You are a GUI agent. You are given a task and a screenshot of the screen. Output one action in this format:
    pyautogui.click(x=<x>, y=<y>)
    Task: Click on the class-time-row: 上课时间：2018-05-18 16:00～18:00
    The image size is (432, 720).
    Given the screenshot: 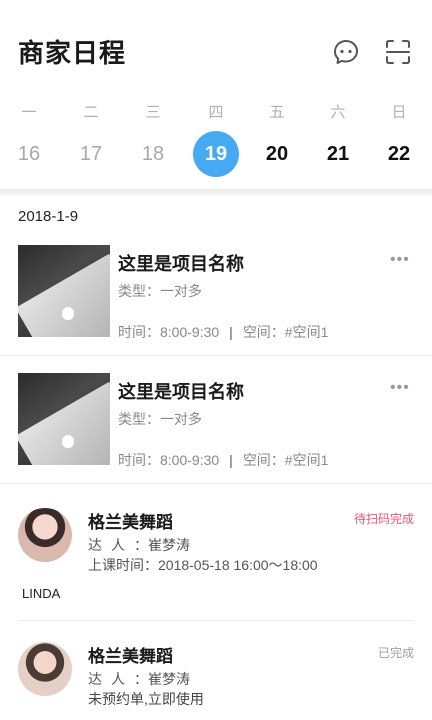 What is the action you would take?
    pyautogui.click(x=203, y=565)
    